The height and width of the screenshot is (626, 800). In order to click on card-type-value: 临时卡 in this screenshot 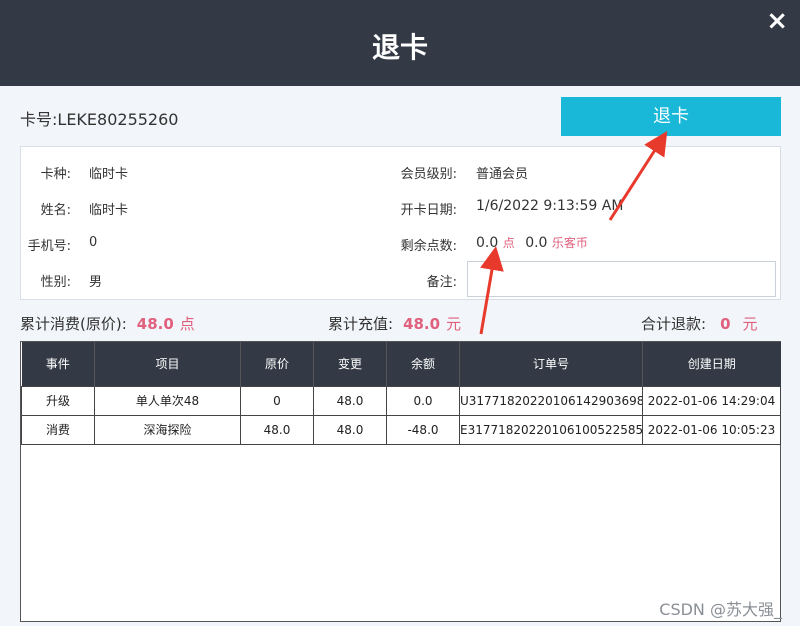, I will do `click(109, 174)`.